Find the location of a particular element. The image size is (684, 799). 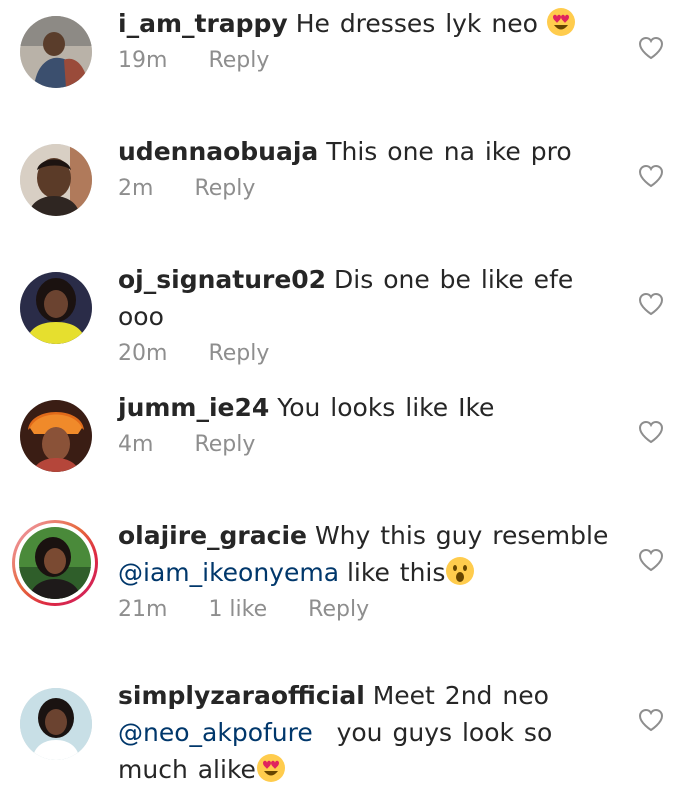

comment-text-continued: like this is located at coordinates (396, 572).